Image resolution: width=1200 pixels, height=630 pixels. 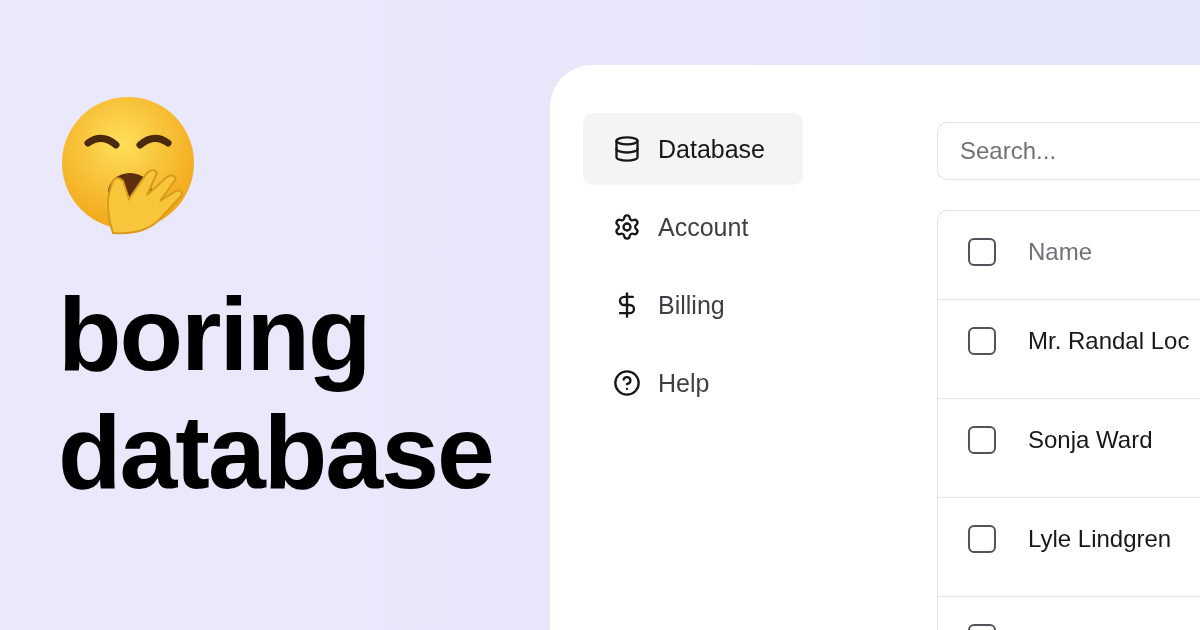 I want to click on table-cell: Sonja Ward, so click(x=1090, y=440).